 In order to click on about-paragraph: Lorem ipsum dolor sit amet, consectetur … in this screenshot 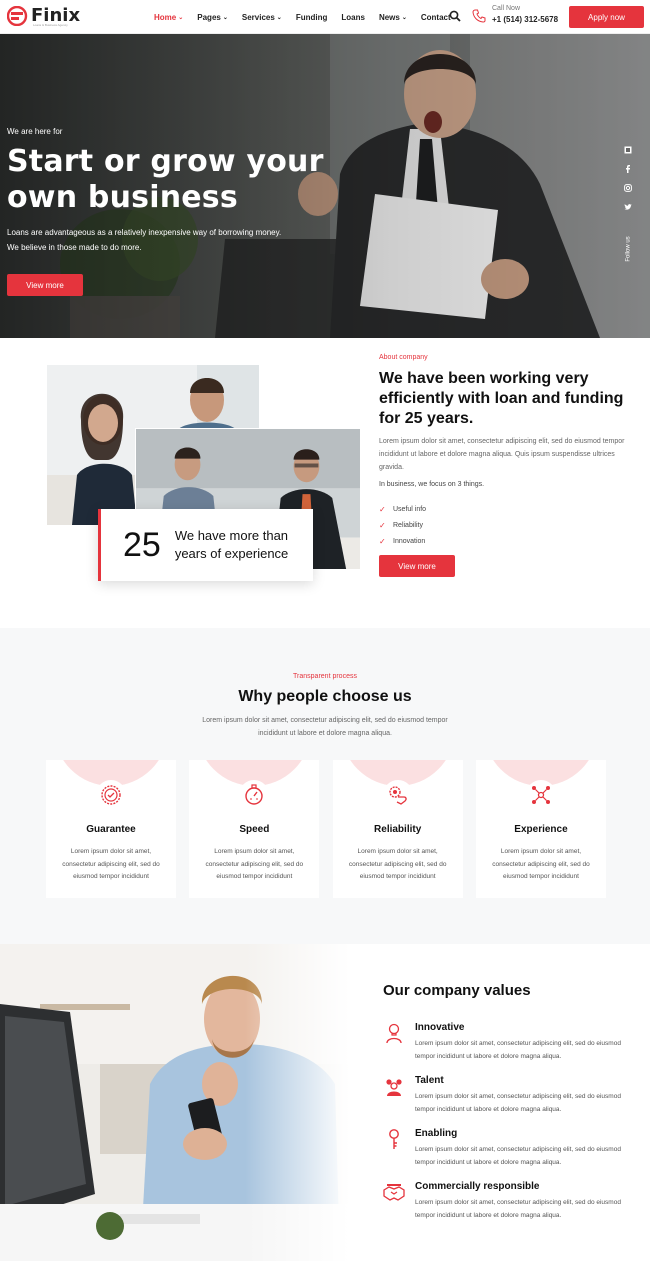, I will do `click(502, 454)`.